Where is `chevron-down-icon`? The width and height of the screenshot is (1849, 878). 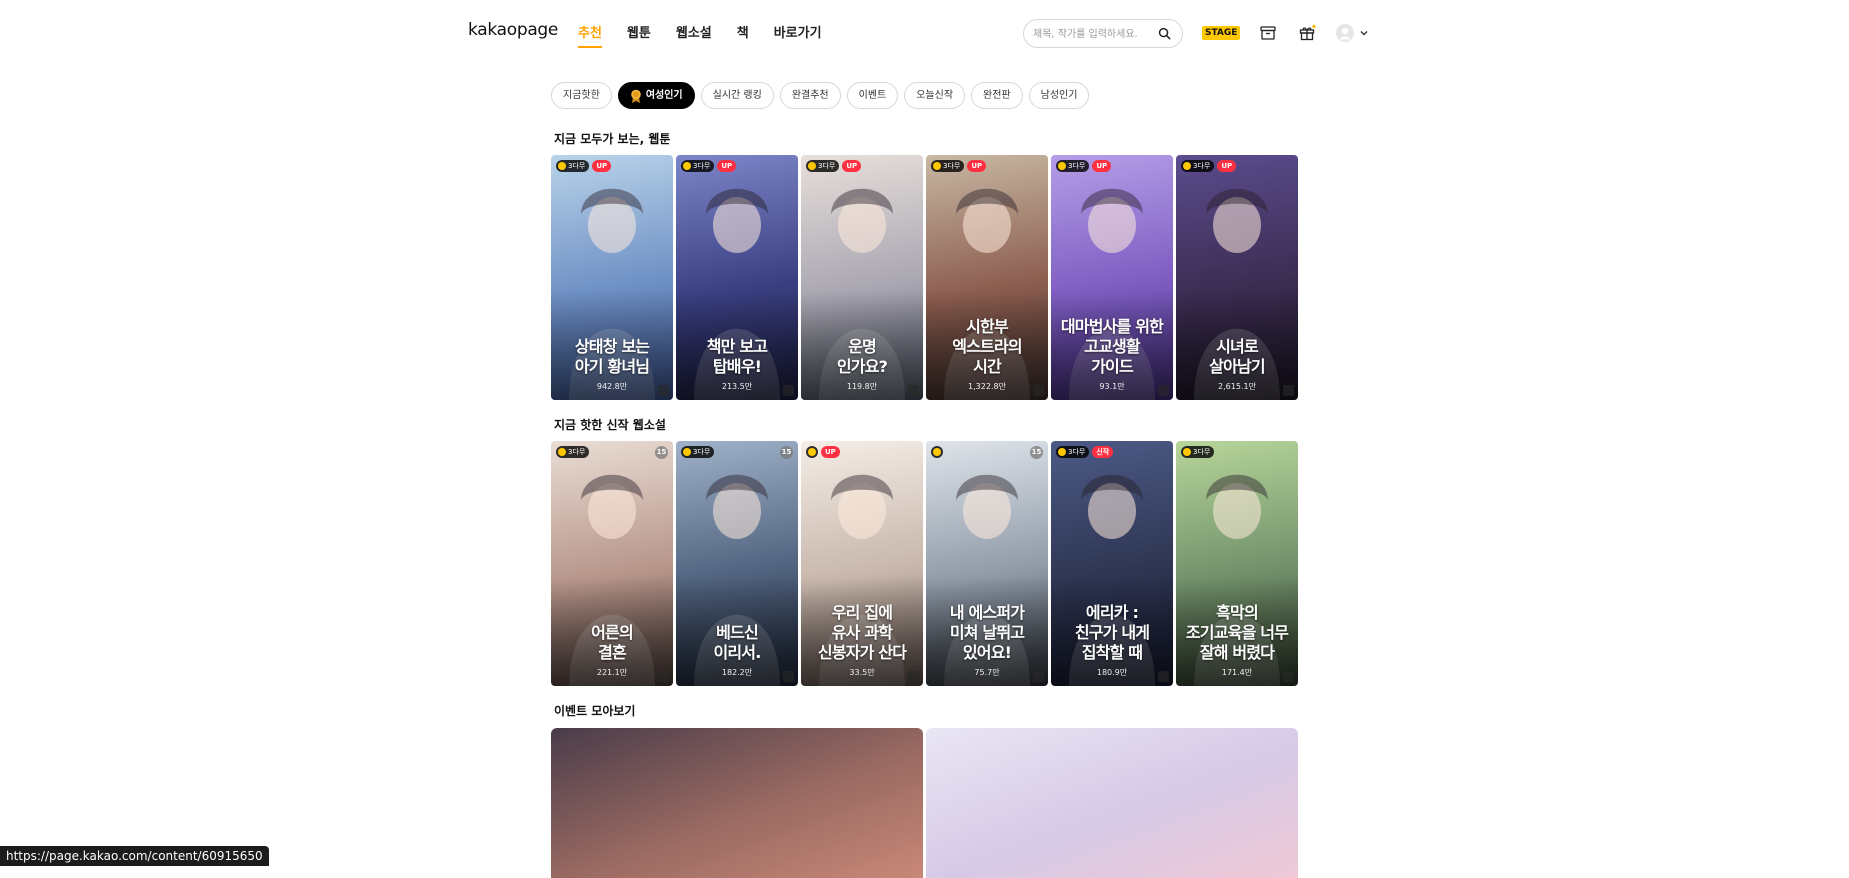
chevron-down-icon is located at coordinates (1364, 33).